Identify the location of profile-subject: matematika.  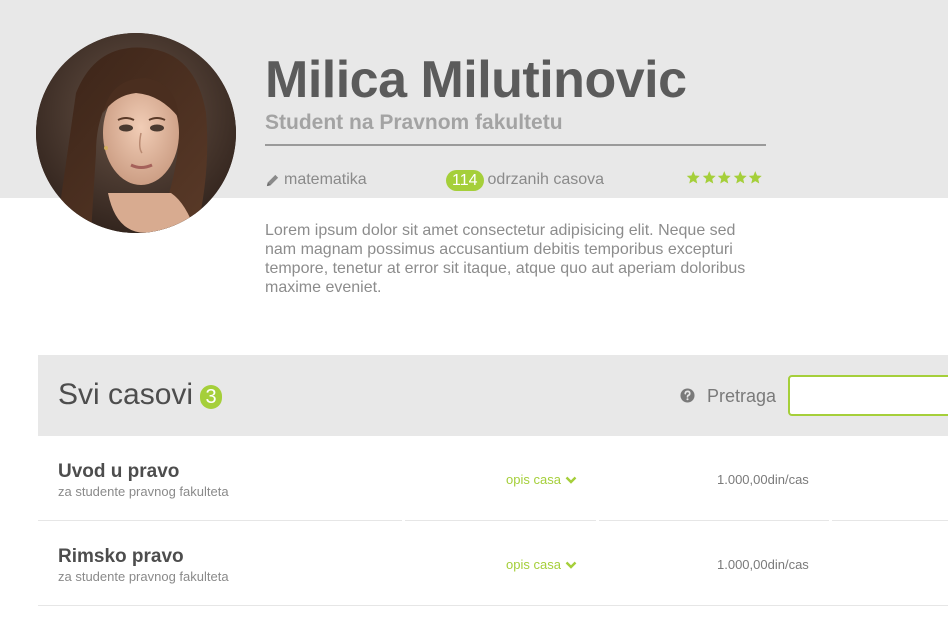
(316, 180).